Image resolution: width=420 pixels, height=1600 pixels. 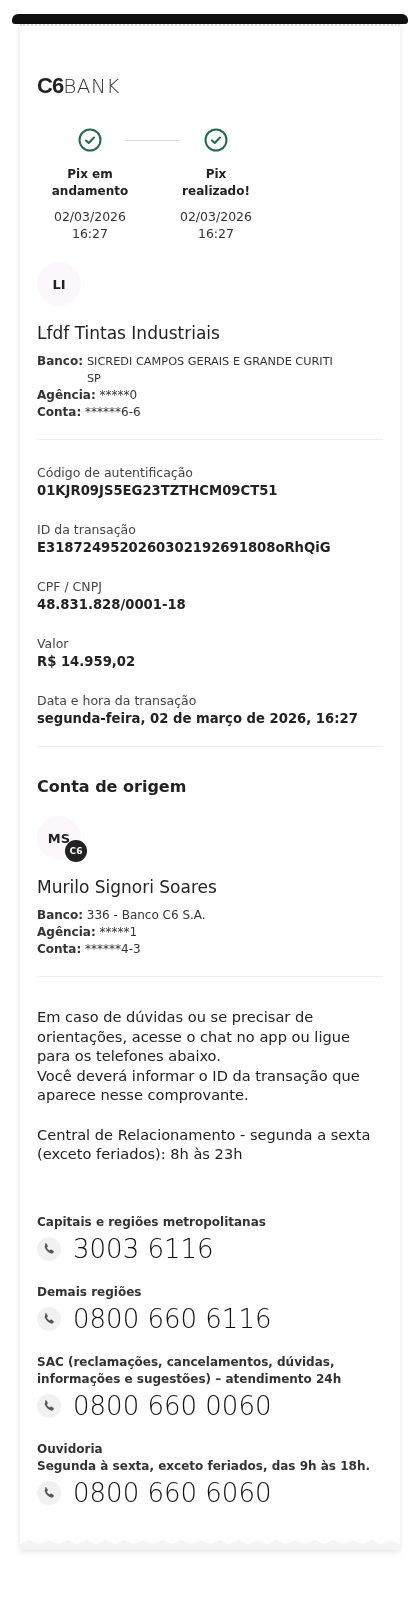 I want to click on help-paragraph: Você deverá informar o ID da transação que aparece nesse comprovante., so click(x=199, y=1085).